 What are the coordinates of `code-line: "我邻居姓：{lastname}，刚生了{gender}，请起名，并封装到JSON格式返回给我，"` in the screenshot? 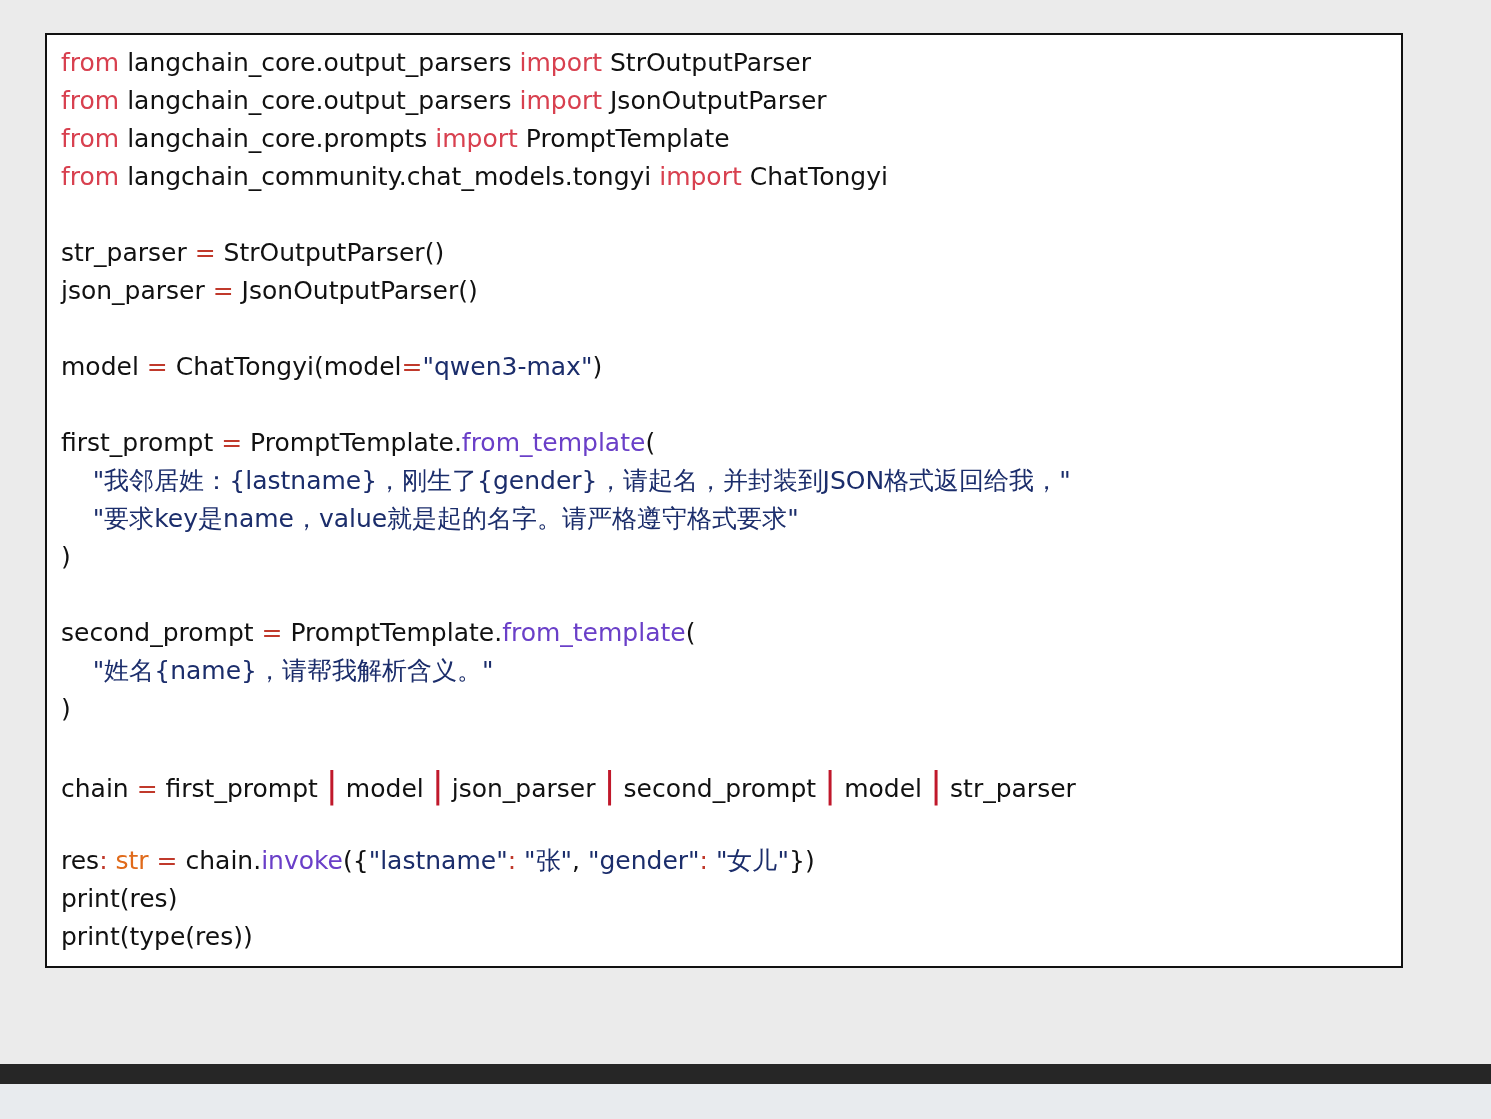 It's located at (581, 481).